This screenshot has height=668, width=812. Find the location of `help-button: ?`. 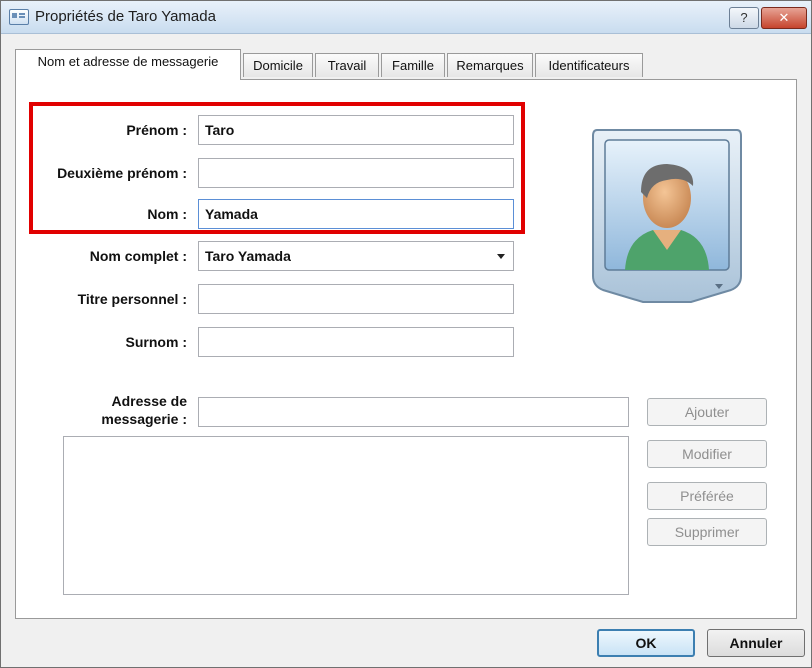

help-button: ? is located at coordinates (744, 18).